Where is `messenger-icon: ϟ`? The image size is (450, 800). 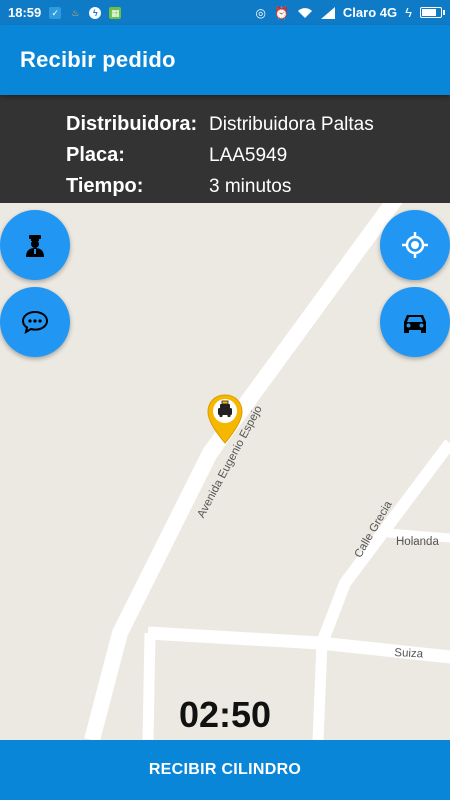
messenger-icon: ϟ is located at coordinates (95, 12).